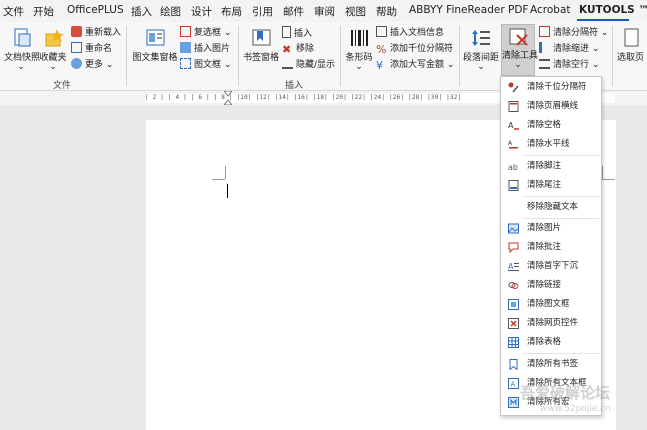  I want to click on para-spacing-button: 段落间距 ⌄, so click(481, 51).